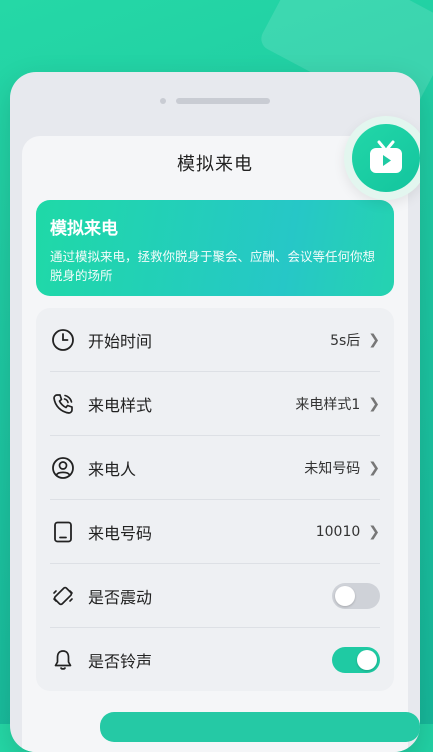 The image size is (433, 752). Describe the element at coordinates (260, 727) in the screenshot. I see `bottom-action-peek` at that location.